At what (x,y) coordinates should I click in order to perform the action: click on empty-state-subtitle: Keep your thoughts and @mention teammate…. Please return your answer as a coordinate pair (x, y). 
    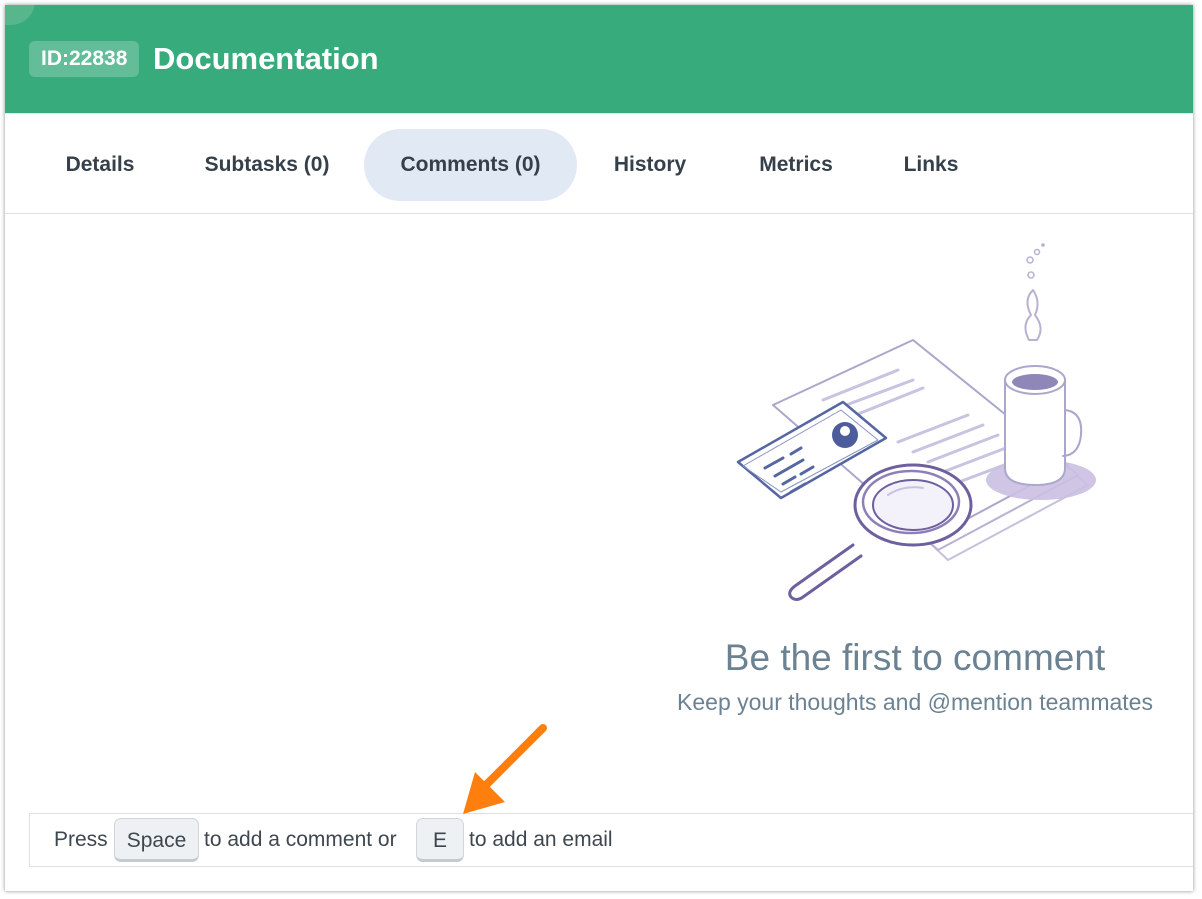
    Looking at the image, I should click on (915, 702).